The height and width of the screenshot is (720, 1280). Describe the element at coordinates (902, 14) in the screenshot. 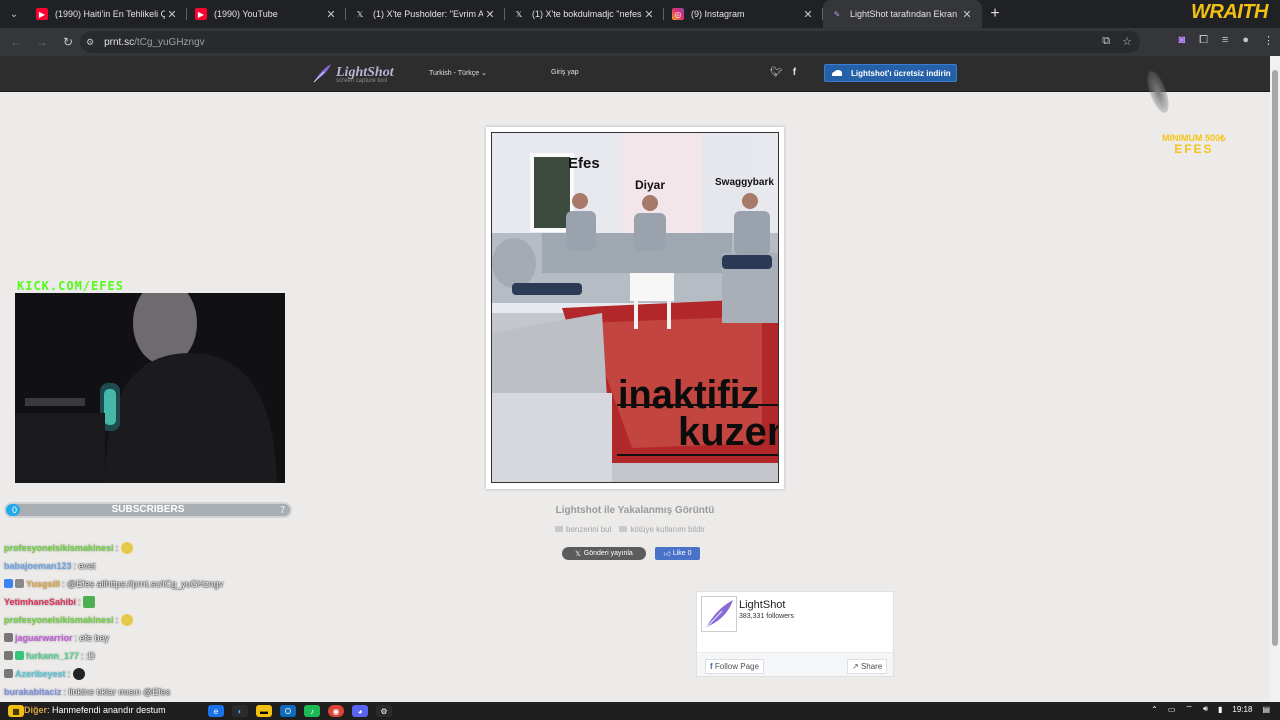

I see `browser-tab-active: ✎ LightShot tarafından Ekran Gör✕` at that location.